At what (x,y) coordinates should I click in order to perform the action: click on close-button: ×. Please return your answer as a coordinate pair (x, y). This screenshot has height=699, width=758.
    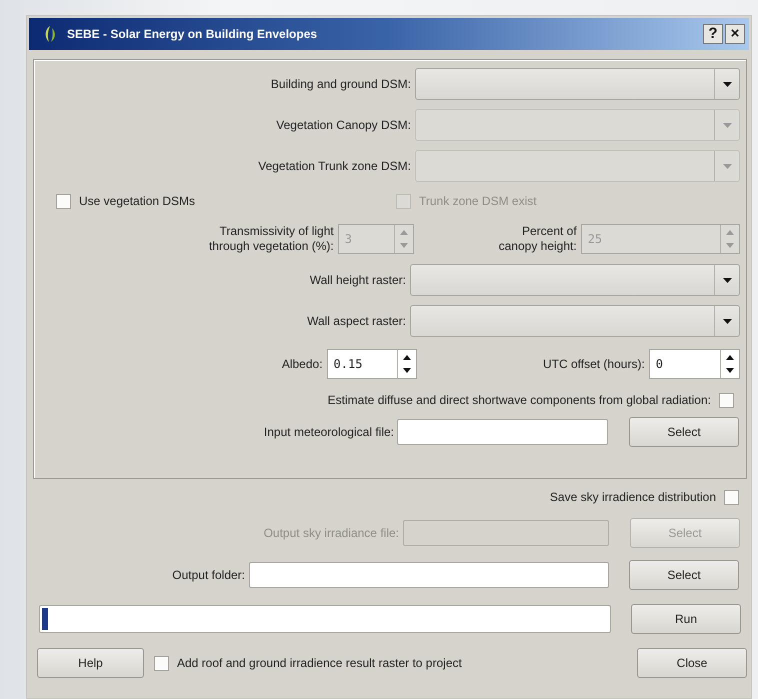
    Looking at the image, I should click on (735, 34).